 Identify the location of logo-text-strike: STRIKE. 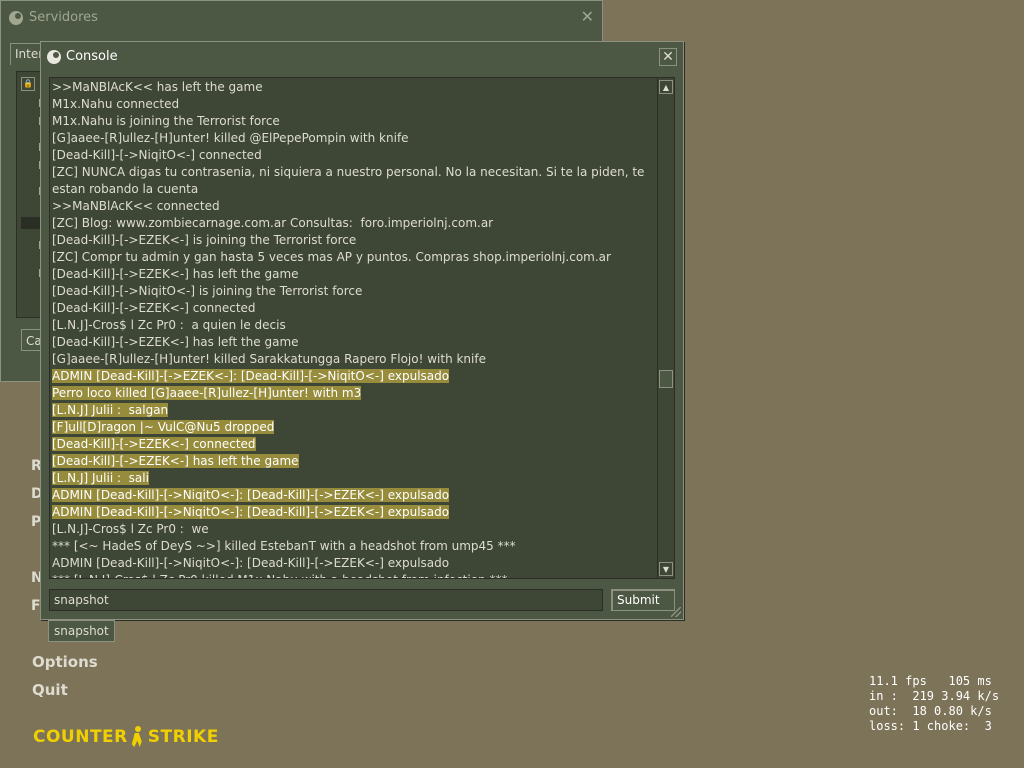
(183, 737).